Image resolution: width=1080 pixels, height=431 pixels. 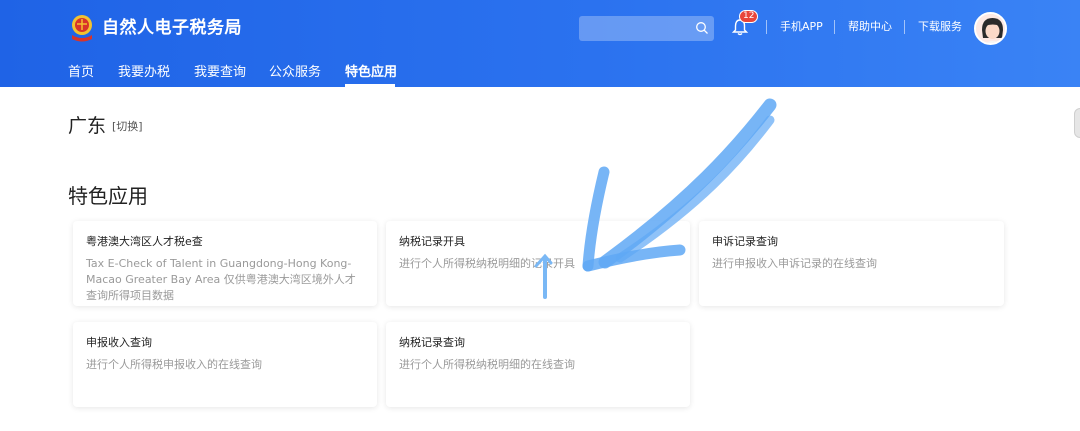 I want to click on nav-query: 我要查询, so click(x=220, y=73).